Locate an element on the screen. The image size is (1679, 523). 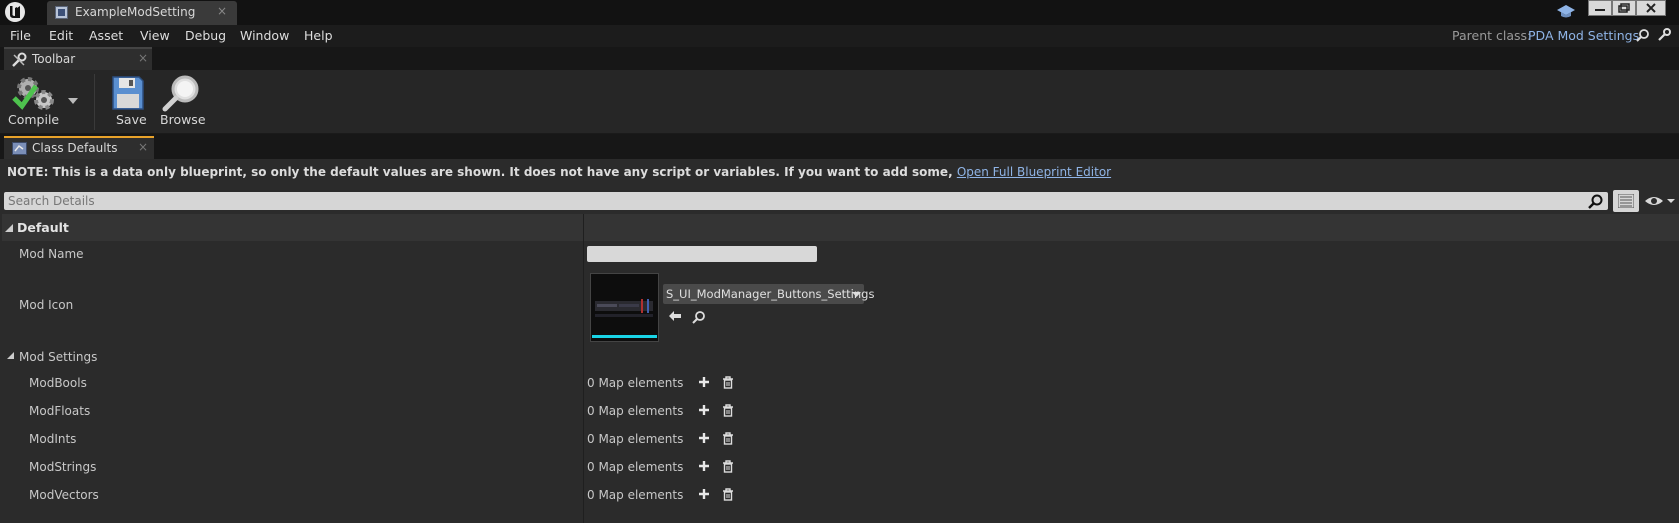
open-full-blueprint-editor-link: Open Full Blueprint Editor is located at coordinates (1034, 172).